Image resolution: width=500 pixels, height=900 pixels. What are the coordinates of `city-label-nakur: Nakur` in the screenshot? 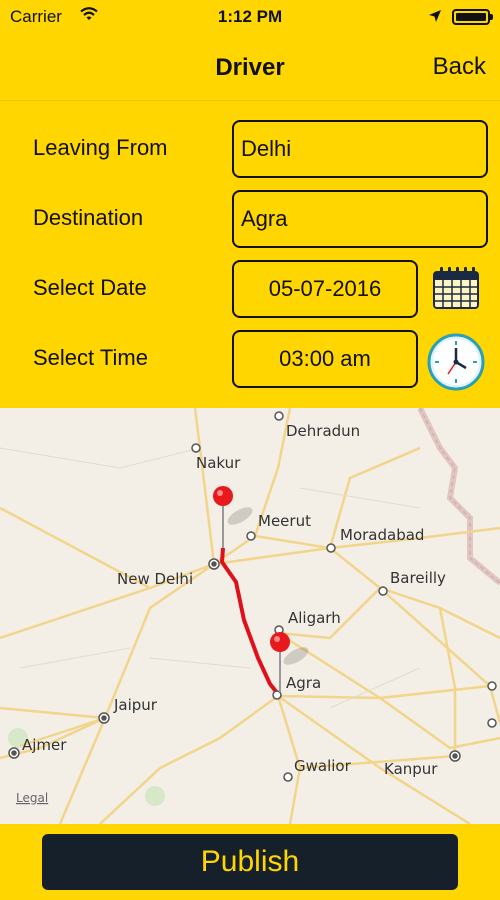 It's located at (218, 463).